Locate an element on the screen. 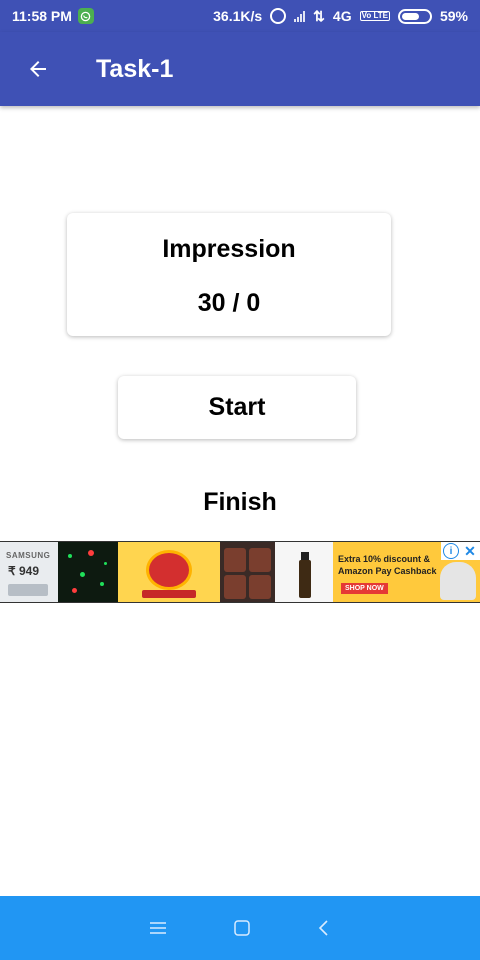 The height and width of the screenshot is (960, 480). network-speed: 36.1K/s is located at coordinates (238, 16).